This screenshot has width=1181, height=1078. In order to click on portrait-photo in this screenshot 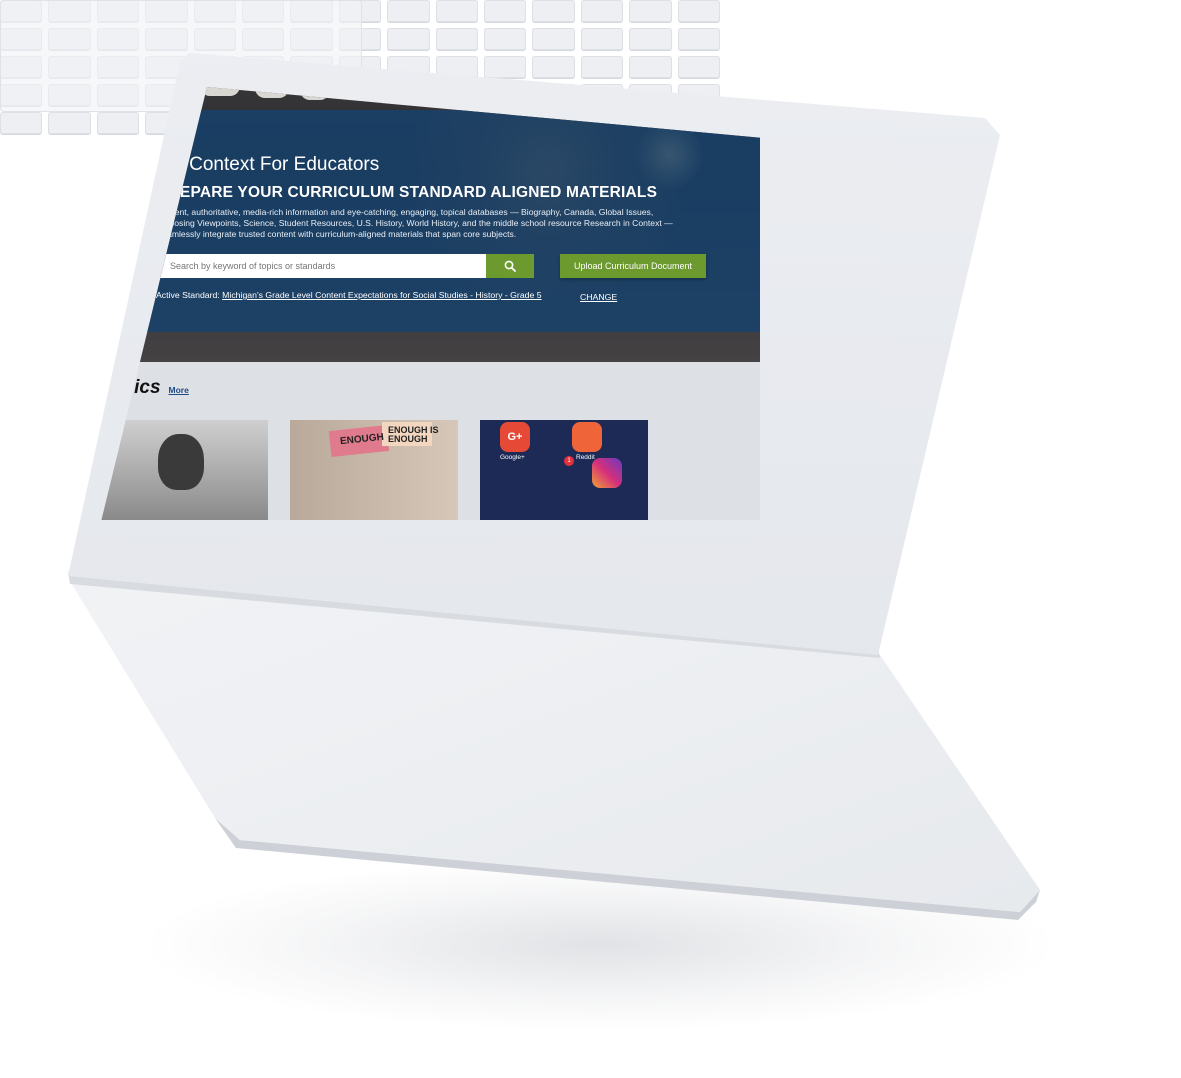, I will do `click(181, 462)`.